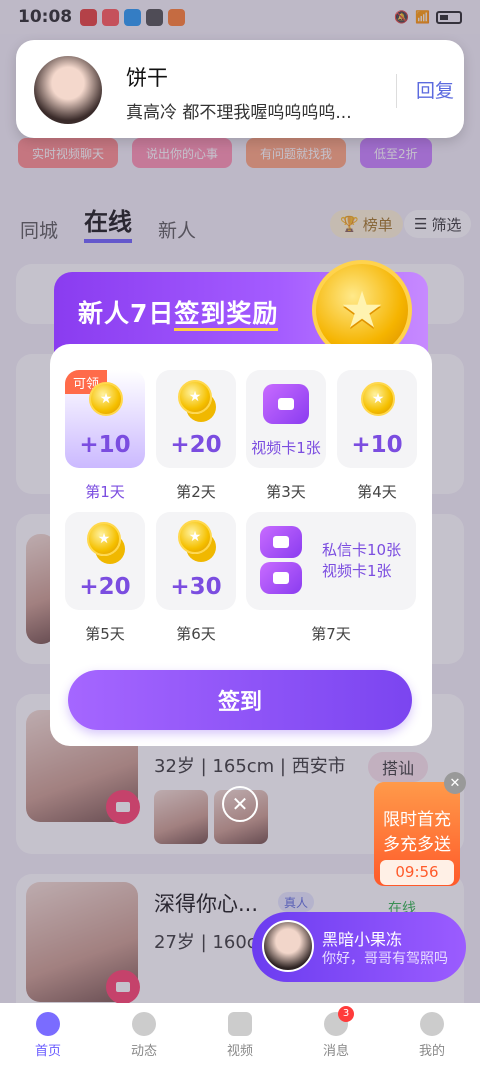  I want to click on chat-message: 你好，哥哥有驾照吗, so click(385, 959).